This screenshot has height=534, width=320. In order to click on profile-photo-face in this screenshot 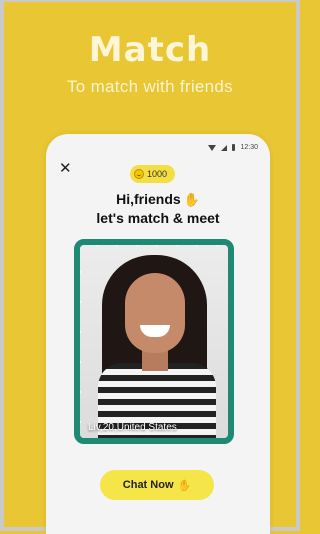, I will do `click(155, 313)`.